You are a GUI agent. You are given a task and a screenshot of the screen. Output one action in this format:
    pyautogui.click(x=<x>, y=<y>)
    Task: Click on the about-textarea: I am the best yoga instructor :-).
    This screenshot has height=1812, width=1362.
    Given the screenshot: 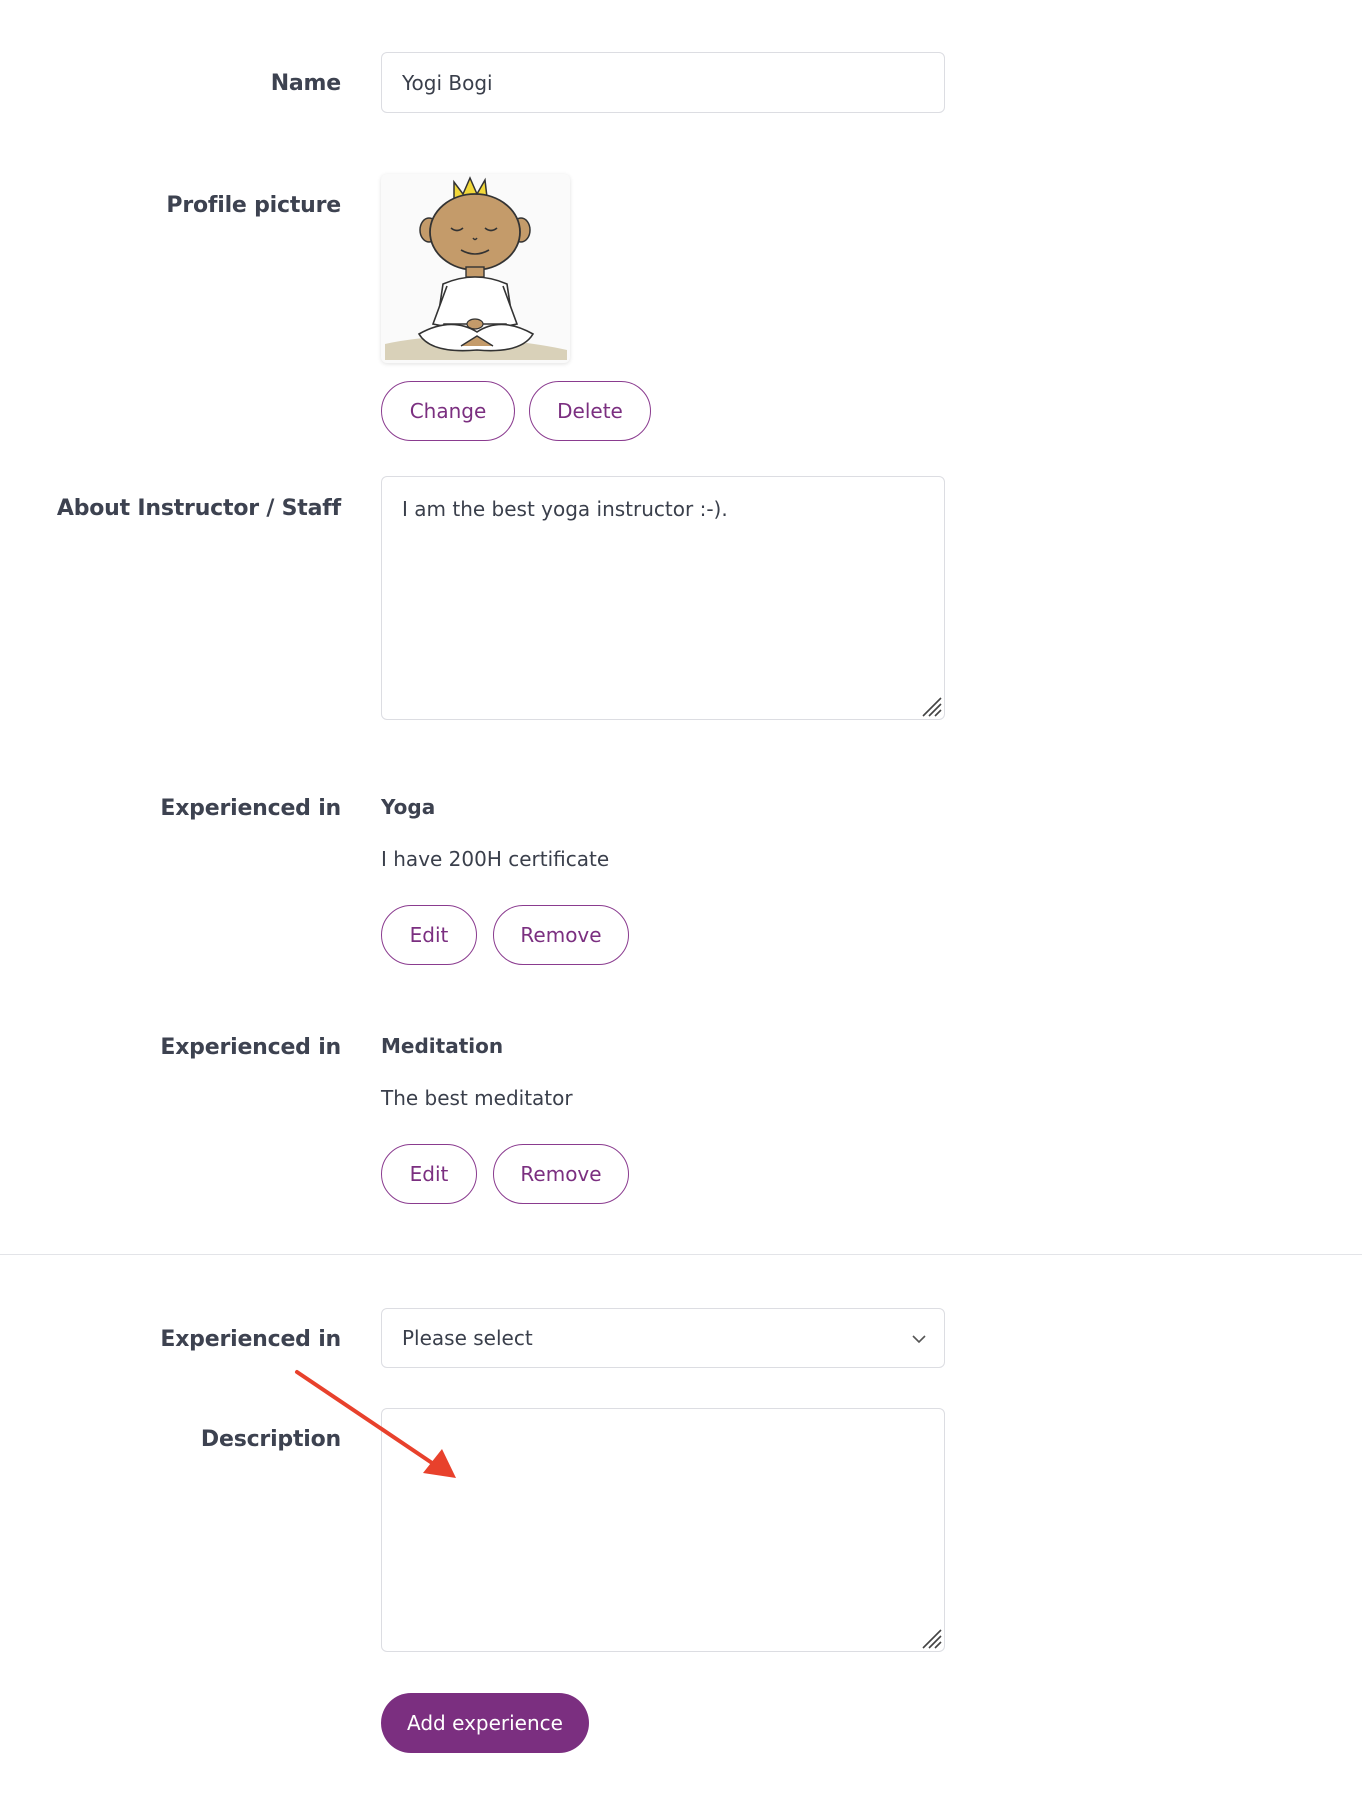 What is the action you would take?
    pyautogui.click(x=663, y=598)
    